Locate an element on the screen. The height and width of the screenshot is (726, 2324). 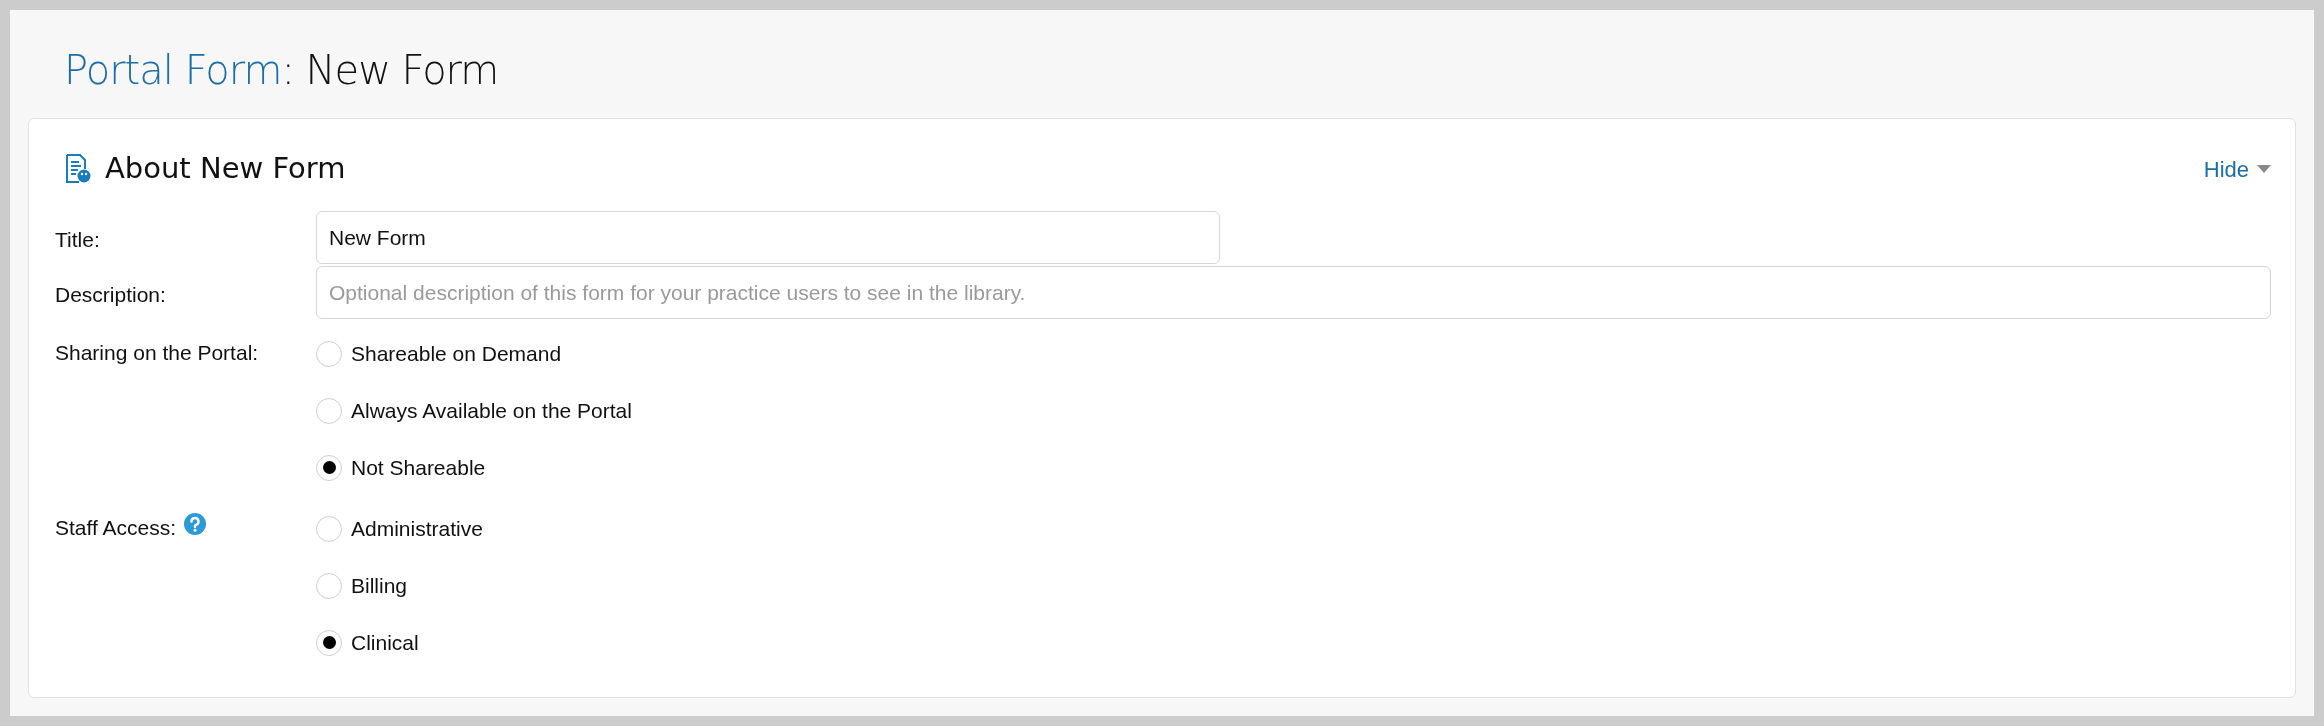
field-label: Description: is located at coordinates (110, 294).